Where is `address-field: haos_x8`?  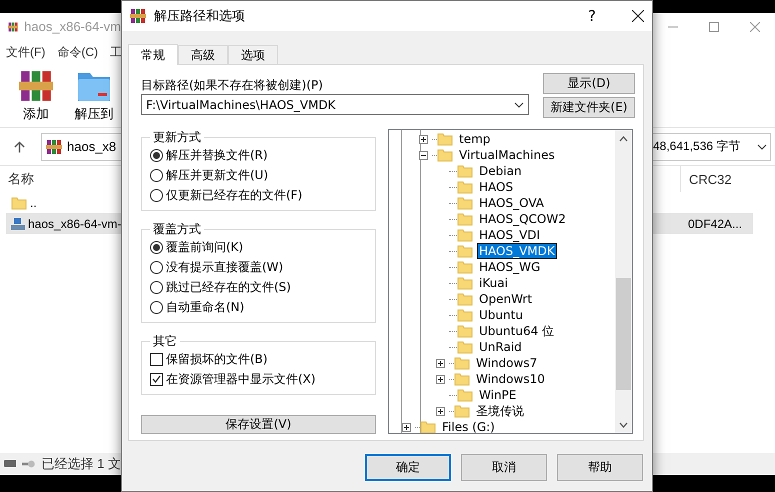 address-field: haos_x8 is located at coordinates (81, 146).